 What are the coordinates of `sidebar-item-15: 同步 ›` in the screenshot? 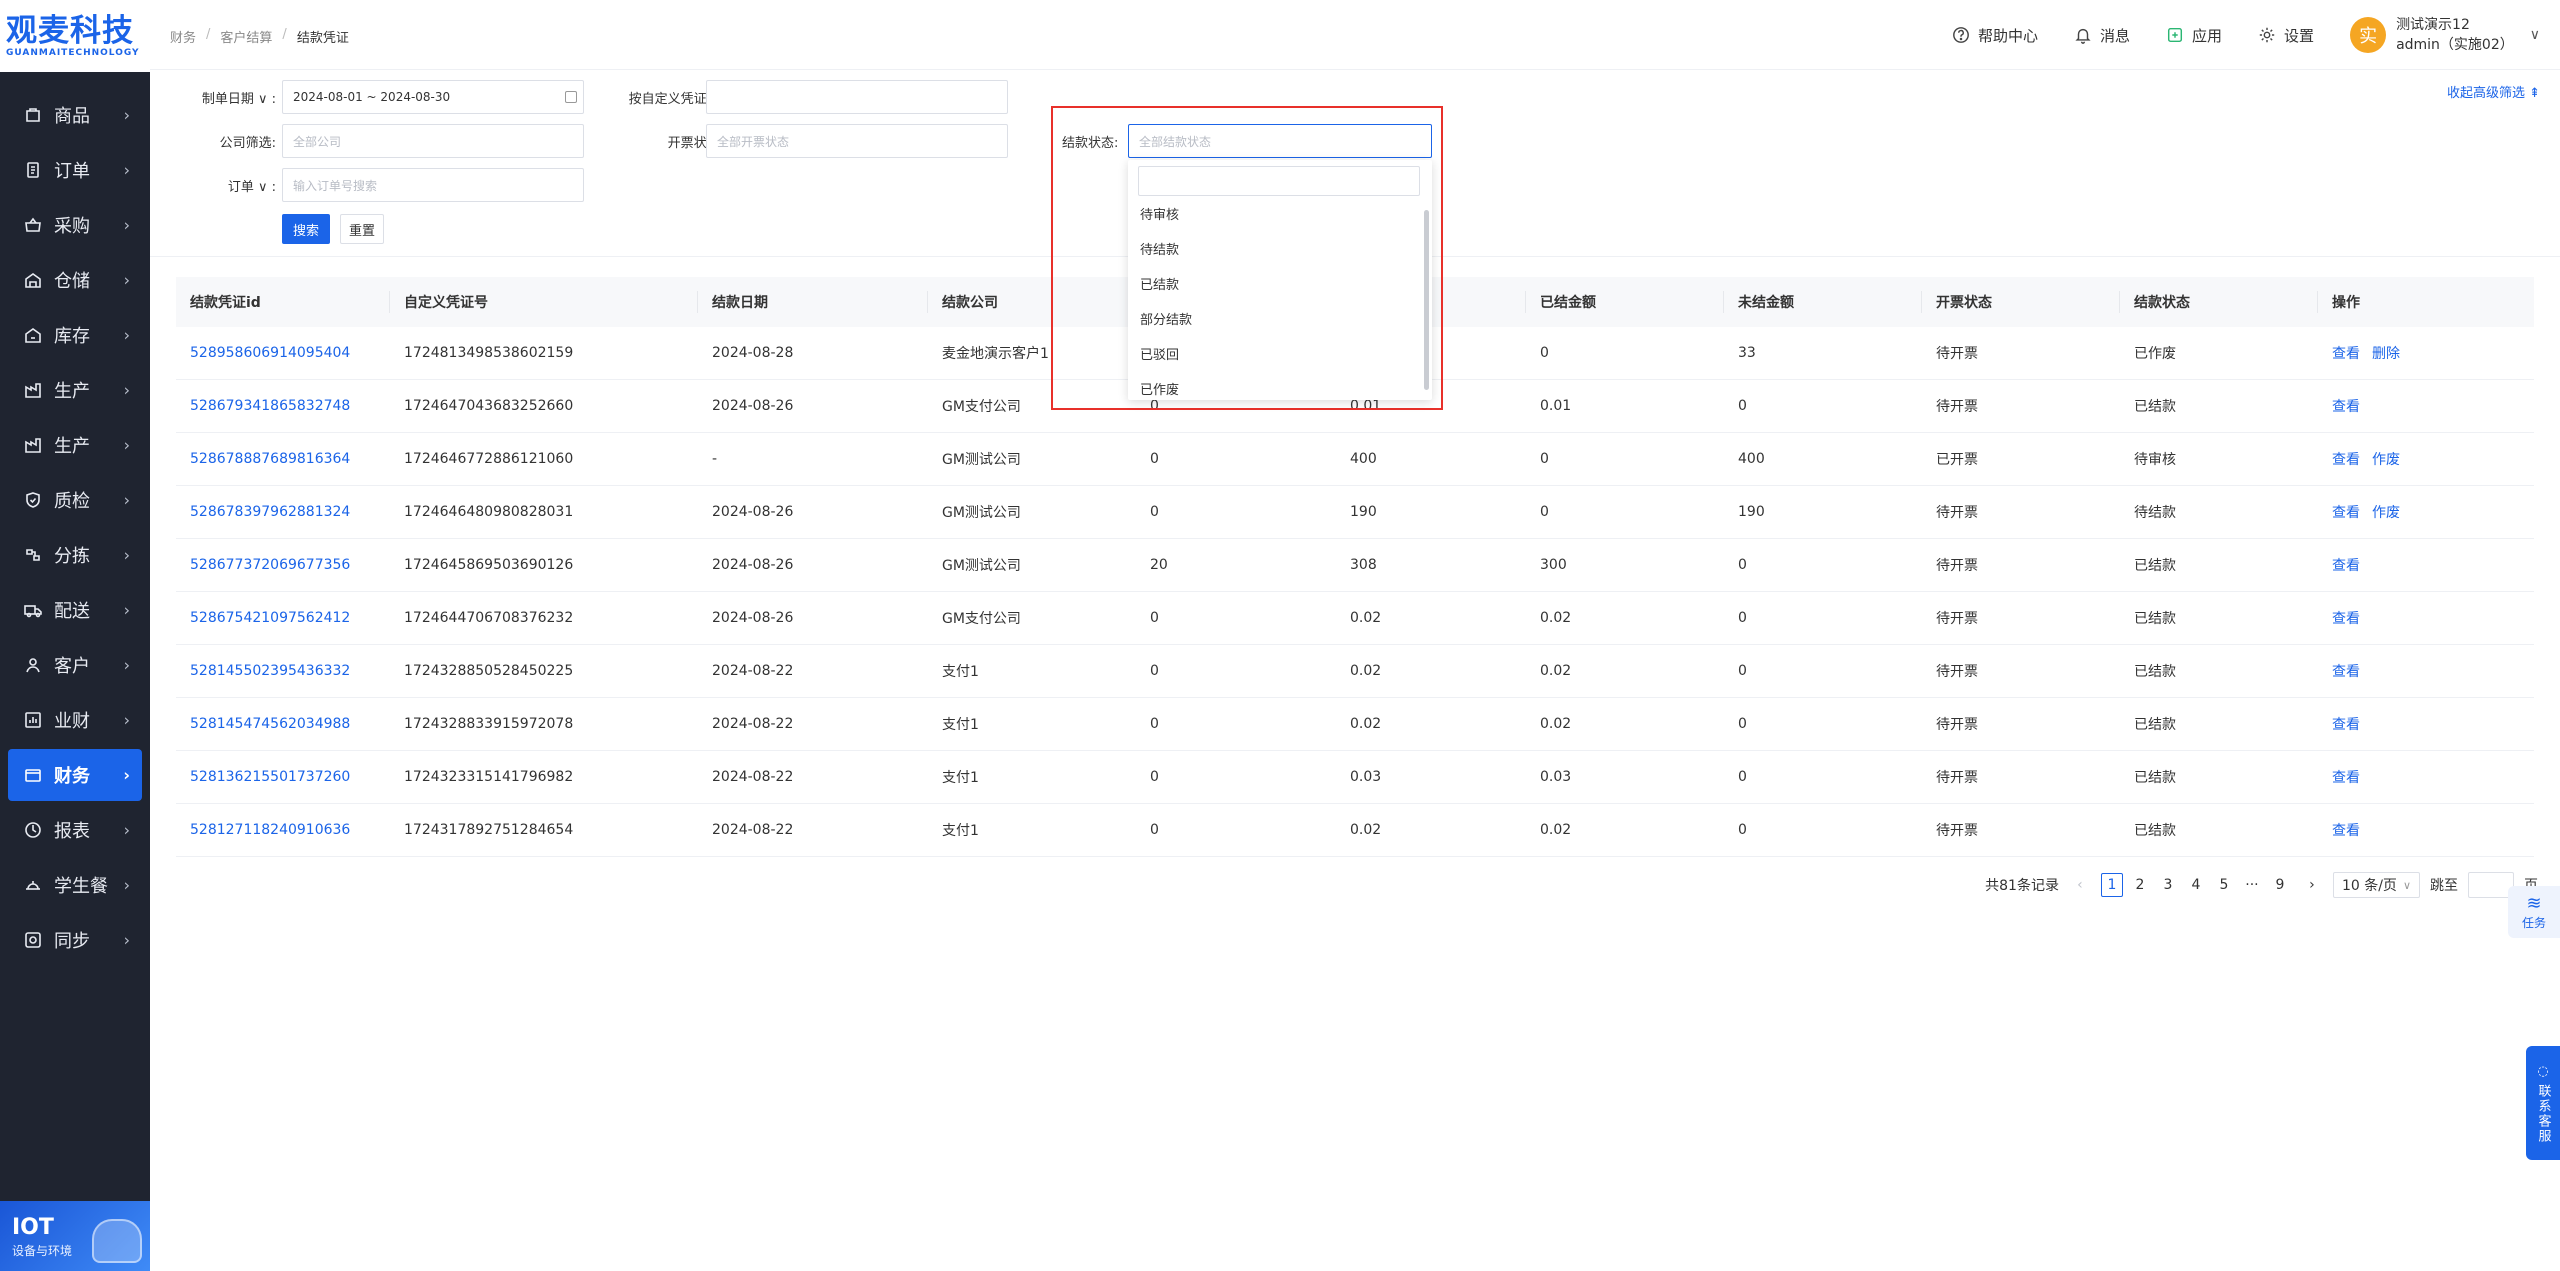 It's located at (75, 940).